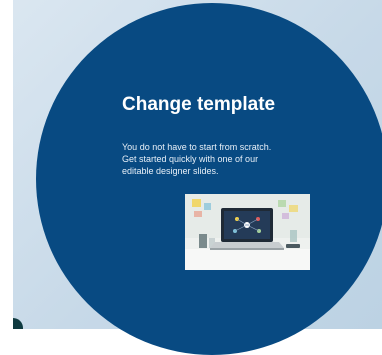 The image size is (382, 355). I want to click on left-edge-strip, so click(6, 164).